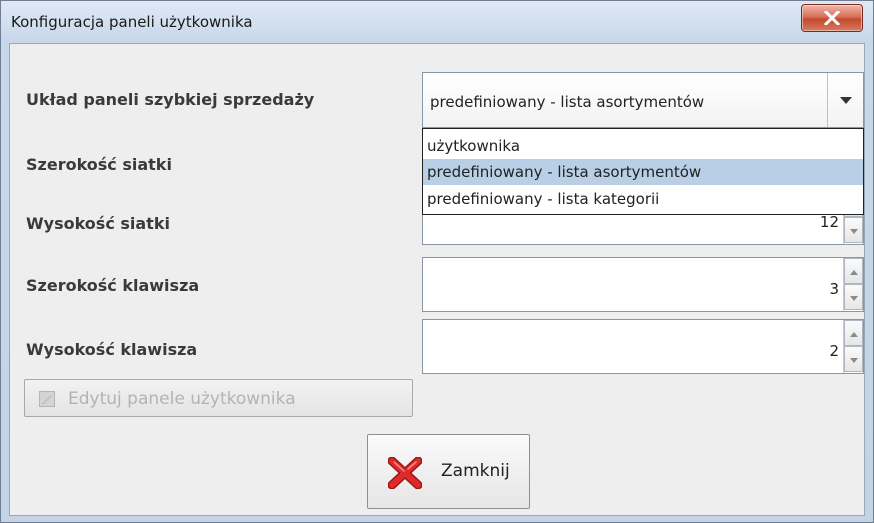 The height and width of the screenshot is (523, 874). What do you see at coordinates (643, 146) in the screenshot?
I see `dropdown-option-user: użytkownika` at bounding box center [643, 146].